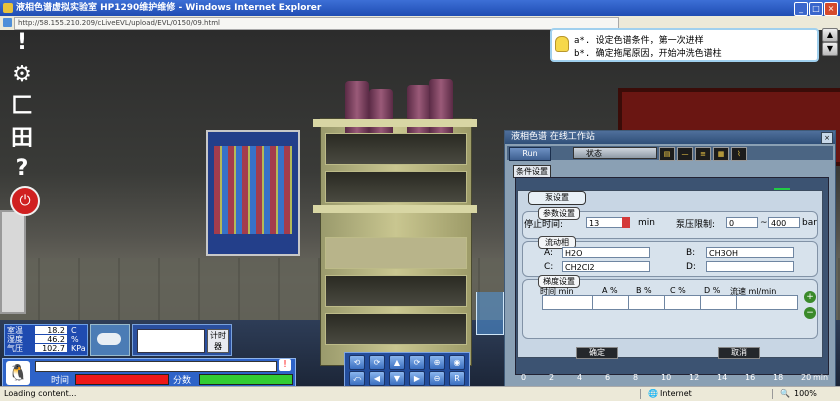  I want to click on time-axis: 0 2 4 6 8 10 12 14 16 18 20 min, so click(676, 378).